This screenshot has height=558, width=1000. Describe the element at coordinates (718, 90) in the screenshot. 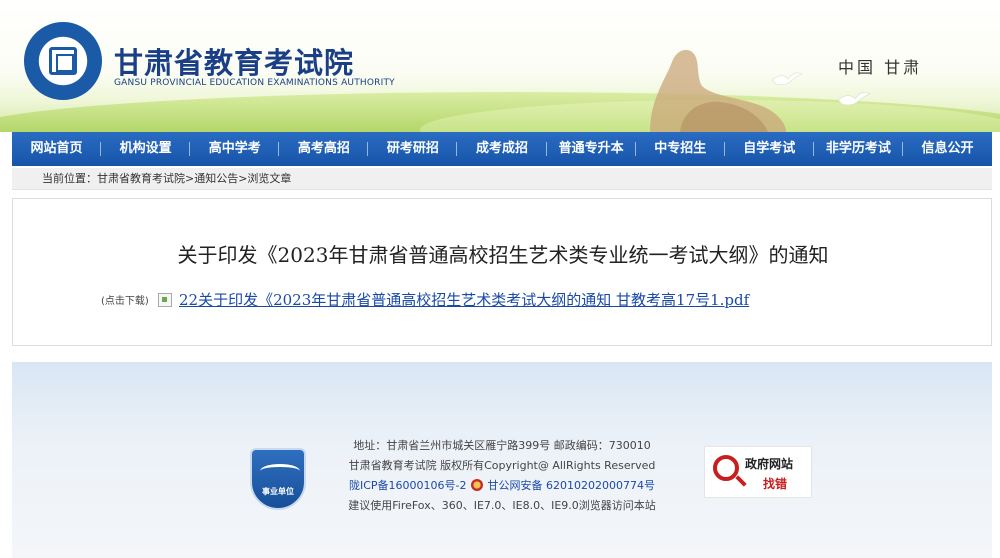

I see `statue-image` at that location.